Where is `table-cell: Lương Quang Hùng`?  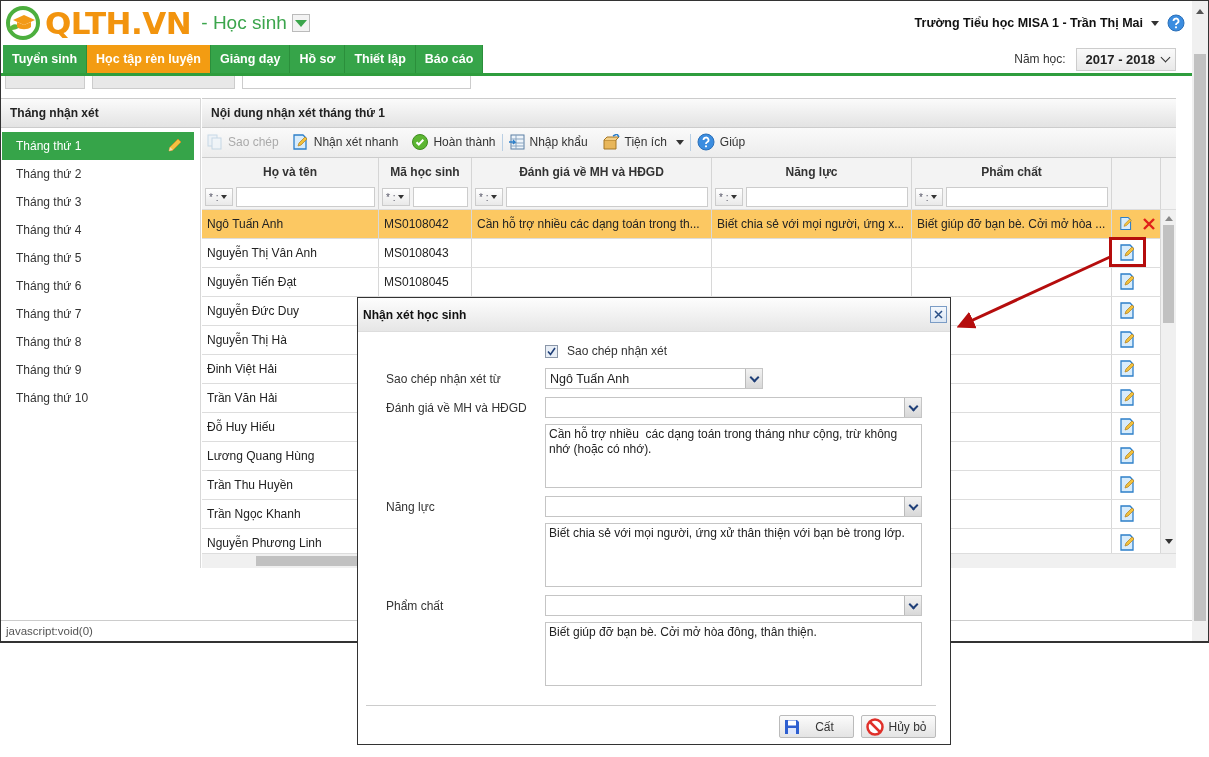 table-cell: Lương Quang Hùng is located at coordinates (261, 455).